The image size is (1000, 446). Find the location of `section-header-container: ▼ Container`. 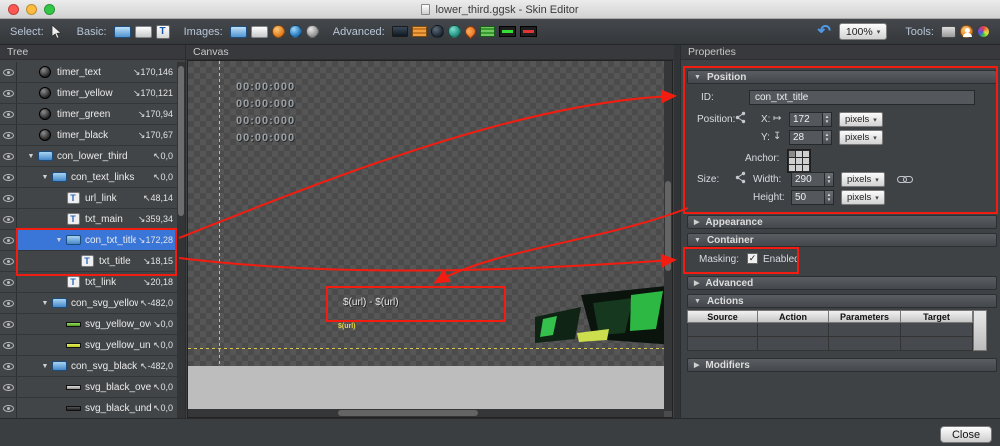

section-header-container: ▼ Container is located at coordinates (842, 240).